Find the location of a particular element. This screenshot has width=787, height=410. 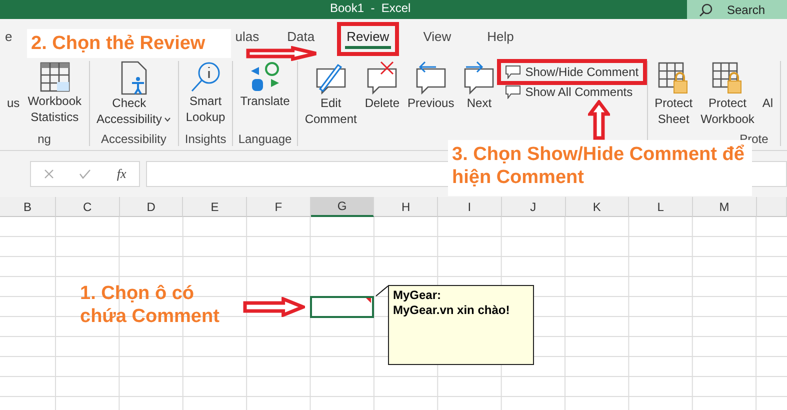

speech-bubble-left-arrow-icon is located at coordinates (431, 78).